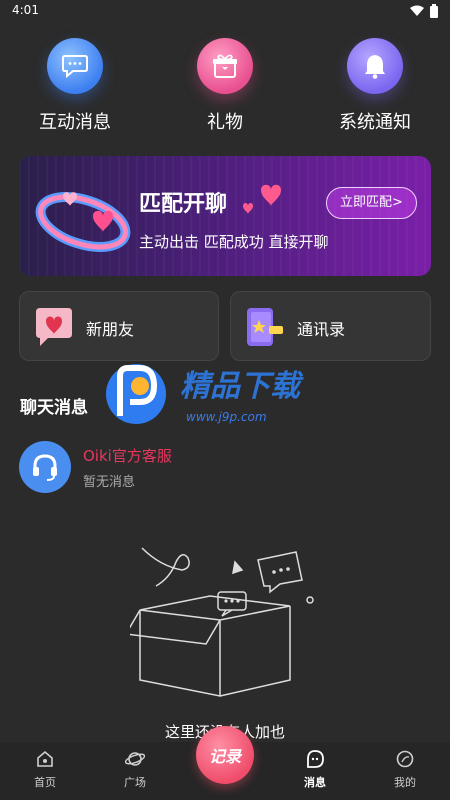  I want to click on interaction-messages-button: 互动消息, so click(75, 86).